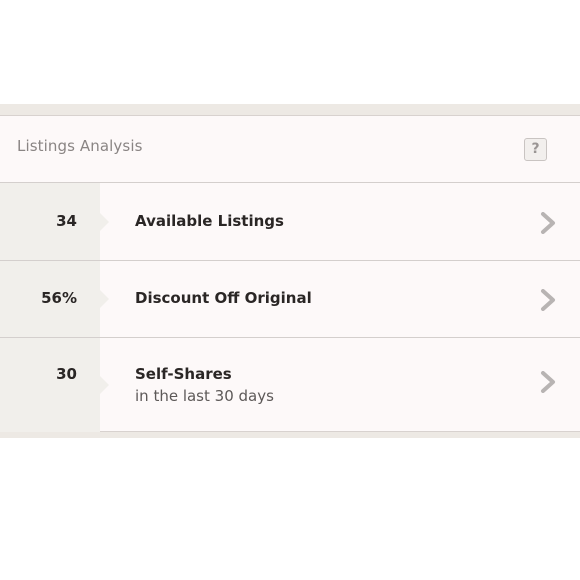  Describe the element at coordinates (535, 149) in the screenshot. I see `help-icon: ?` at that location.